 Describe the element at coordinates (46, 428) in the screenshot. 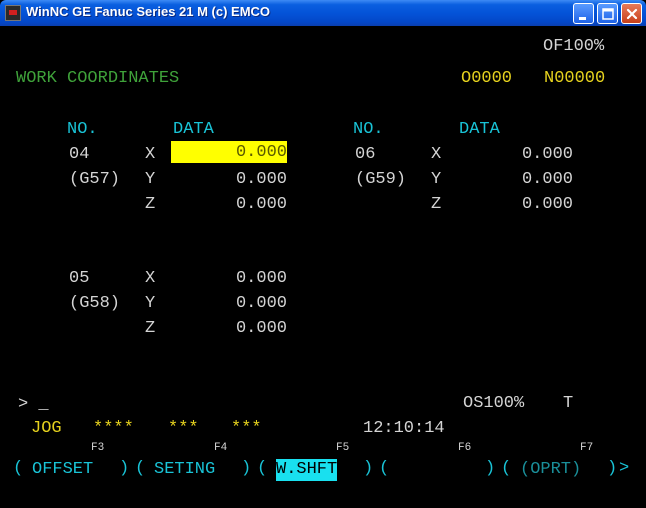

I see `mode-indicator: JOG` at that location.